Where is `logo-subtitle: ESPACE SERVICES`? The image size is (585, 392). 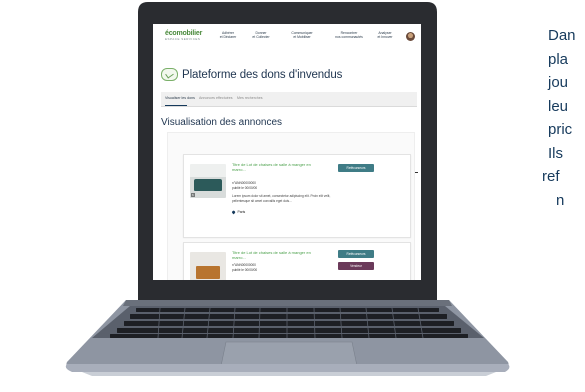
logo-subtitle: ESPACE SERVICES is located at coordinates (183, 39).